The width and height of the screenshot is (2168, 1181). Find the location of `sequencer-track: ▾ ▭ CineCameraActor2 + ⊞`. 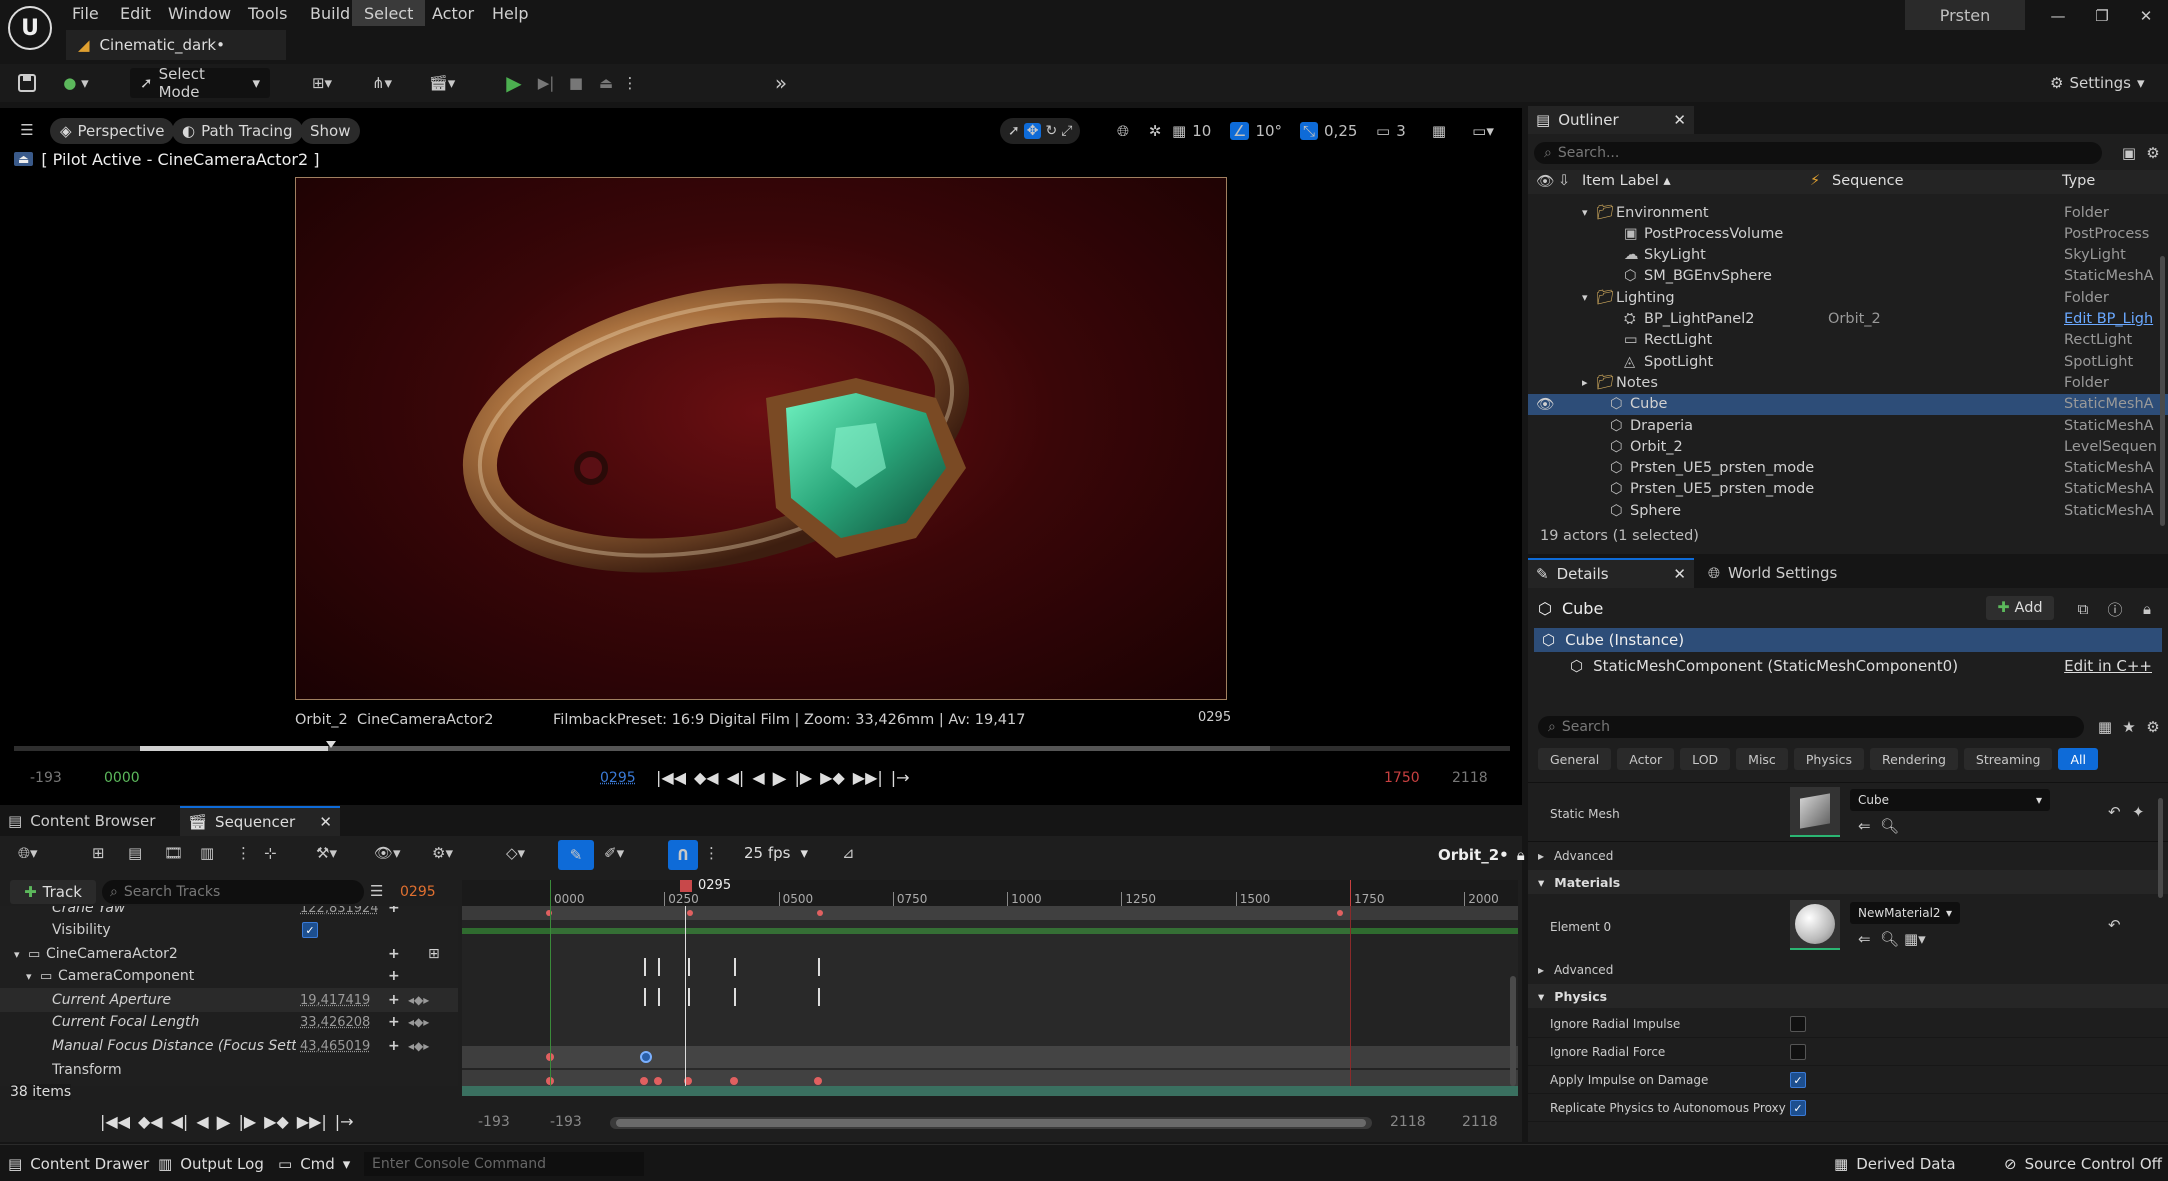

sequencer-track: ▾ ▭ CineCameraActor2 + ⊞ is located at coordinates (229, 954).